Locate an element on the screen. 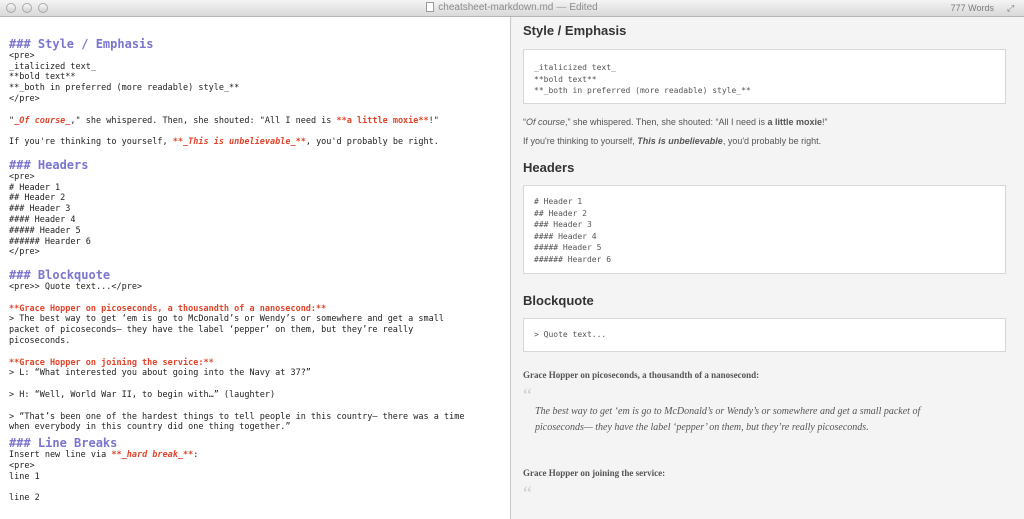  preview-gh2-title: Grace Hopper on joining the service: is located at coordinates (594, 473).